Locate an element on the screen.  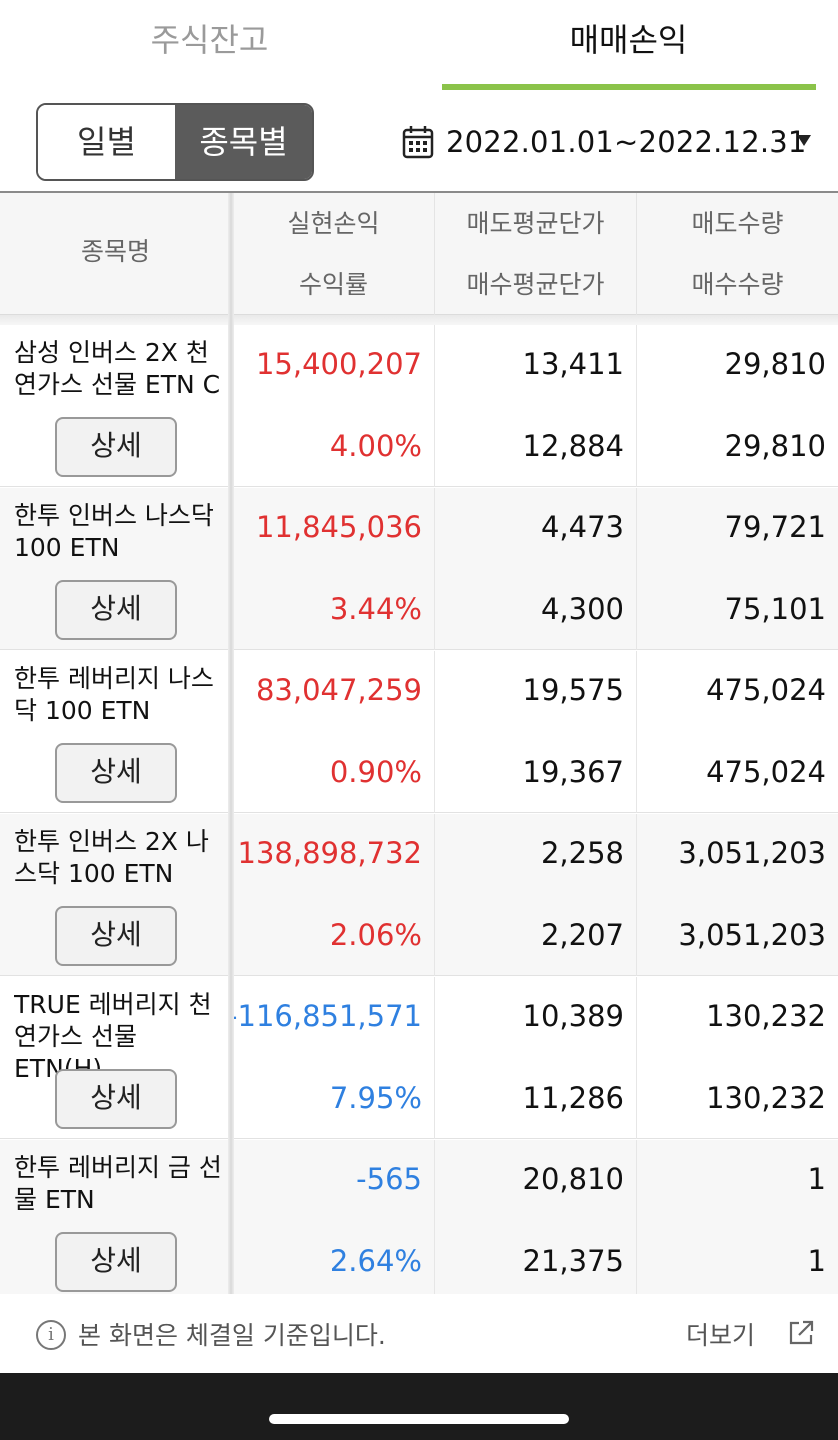
active-tab-indicator is located at coordinates (629, 87).